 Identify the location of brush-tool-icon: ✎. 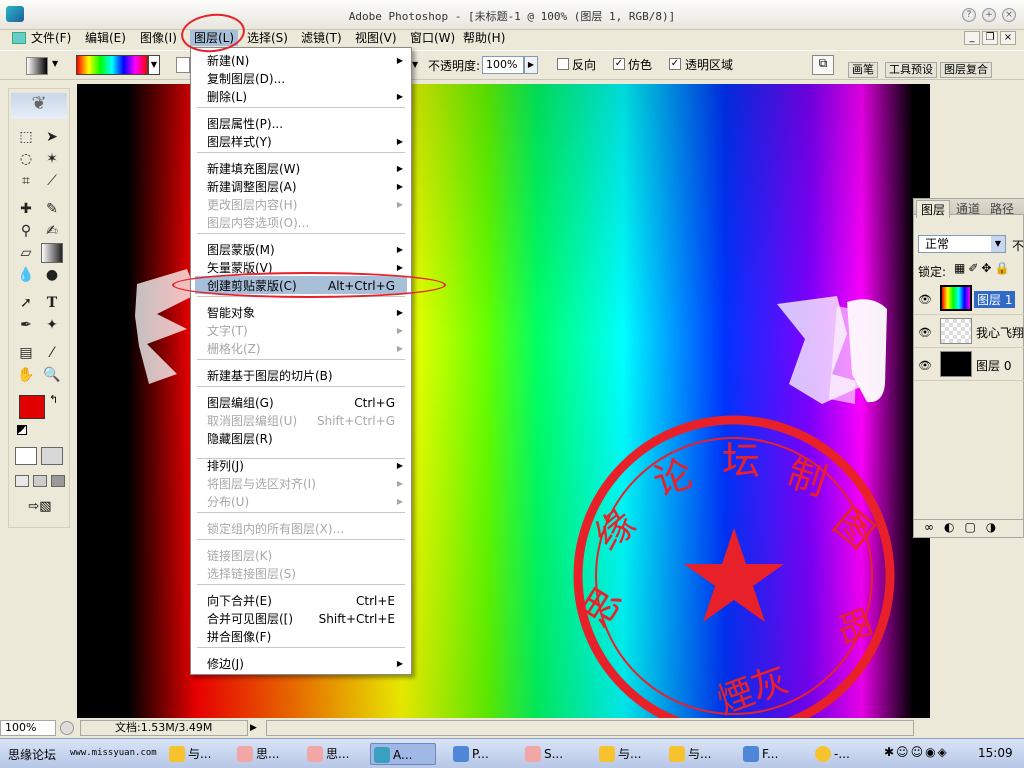
(52, 209).